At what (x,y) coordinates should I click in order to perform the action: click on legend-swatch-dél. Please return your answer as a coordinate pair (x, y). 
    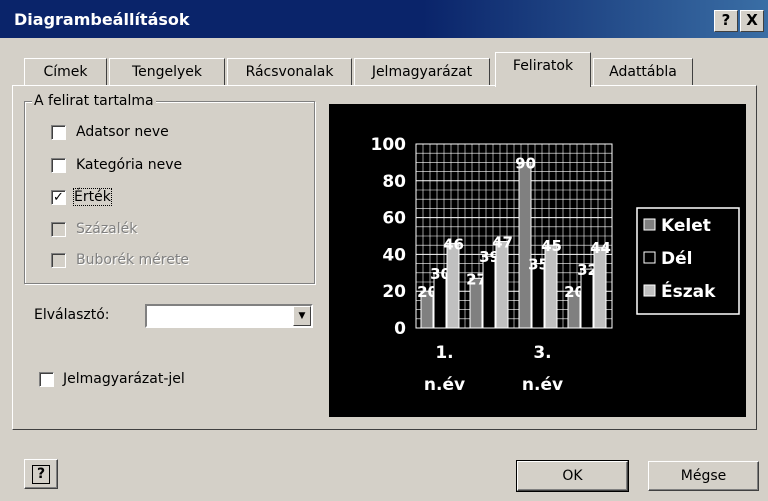
    Looking at the image, I should click on (649, 257).